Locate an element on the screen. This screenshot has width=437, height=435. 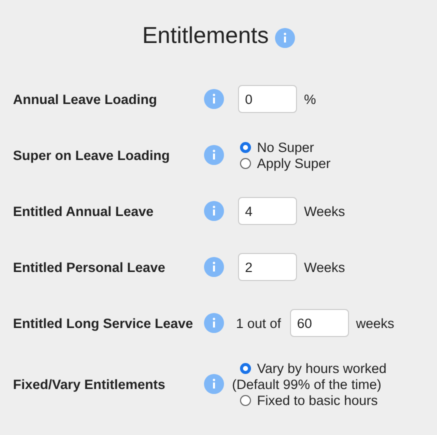
field-label: Super on Leave Loading is located at coordinates (91, 155).